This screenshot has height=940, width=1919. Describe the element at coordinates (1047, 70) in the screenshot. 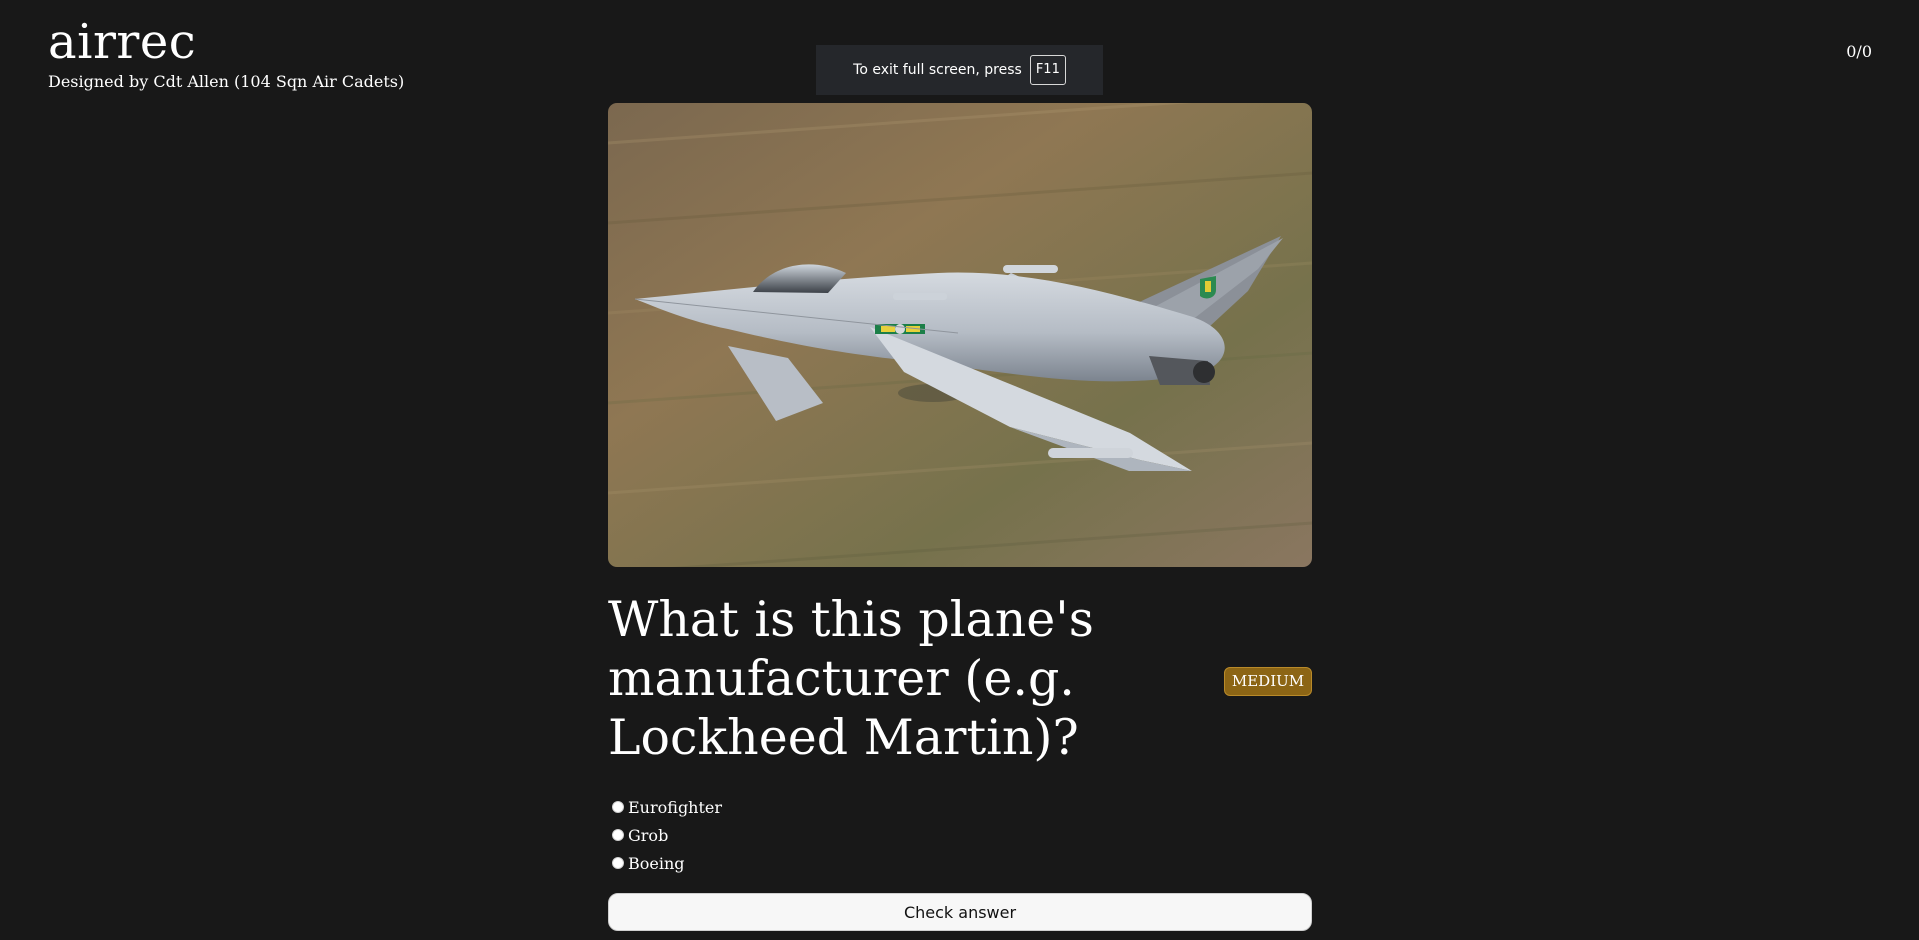

I see `f11-key-hint: F11` at that location.